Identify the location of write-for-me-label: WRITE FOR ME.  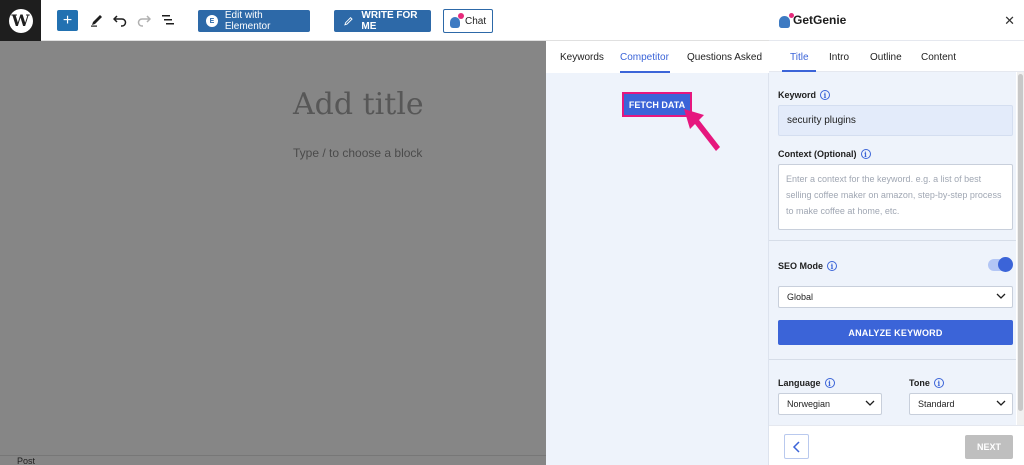
(389, 21).